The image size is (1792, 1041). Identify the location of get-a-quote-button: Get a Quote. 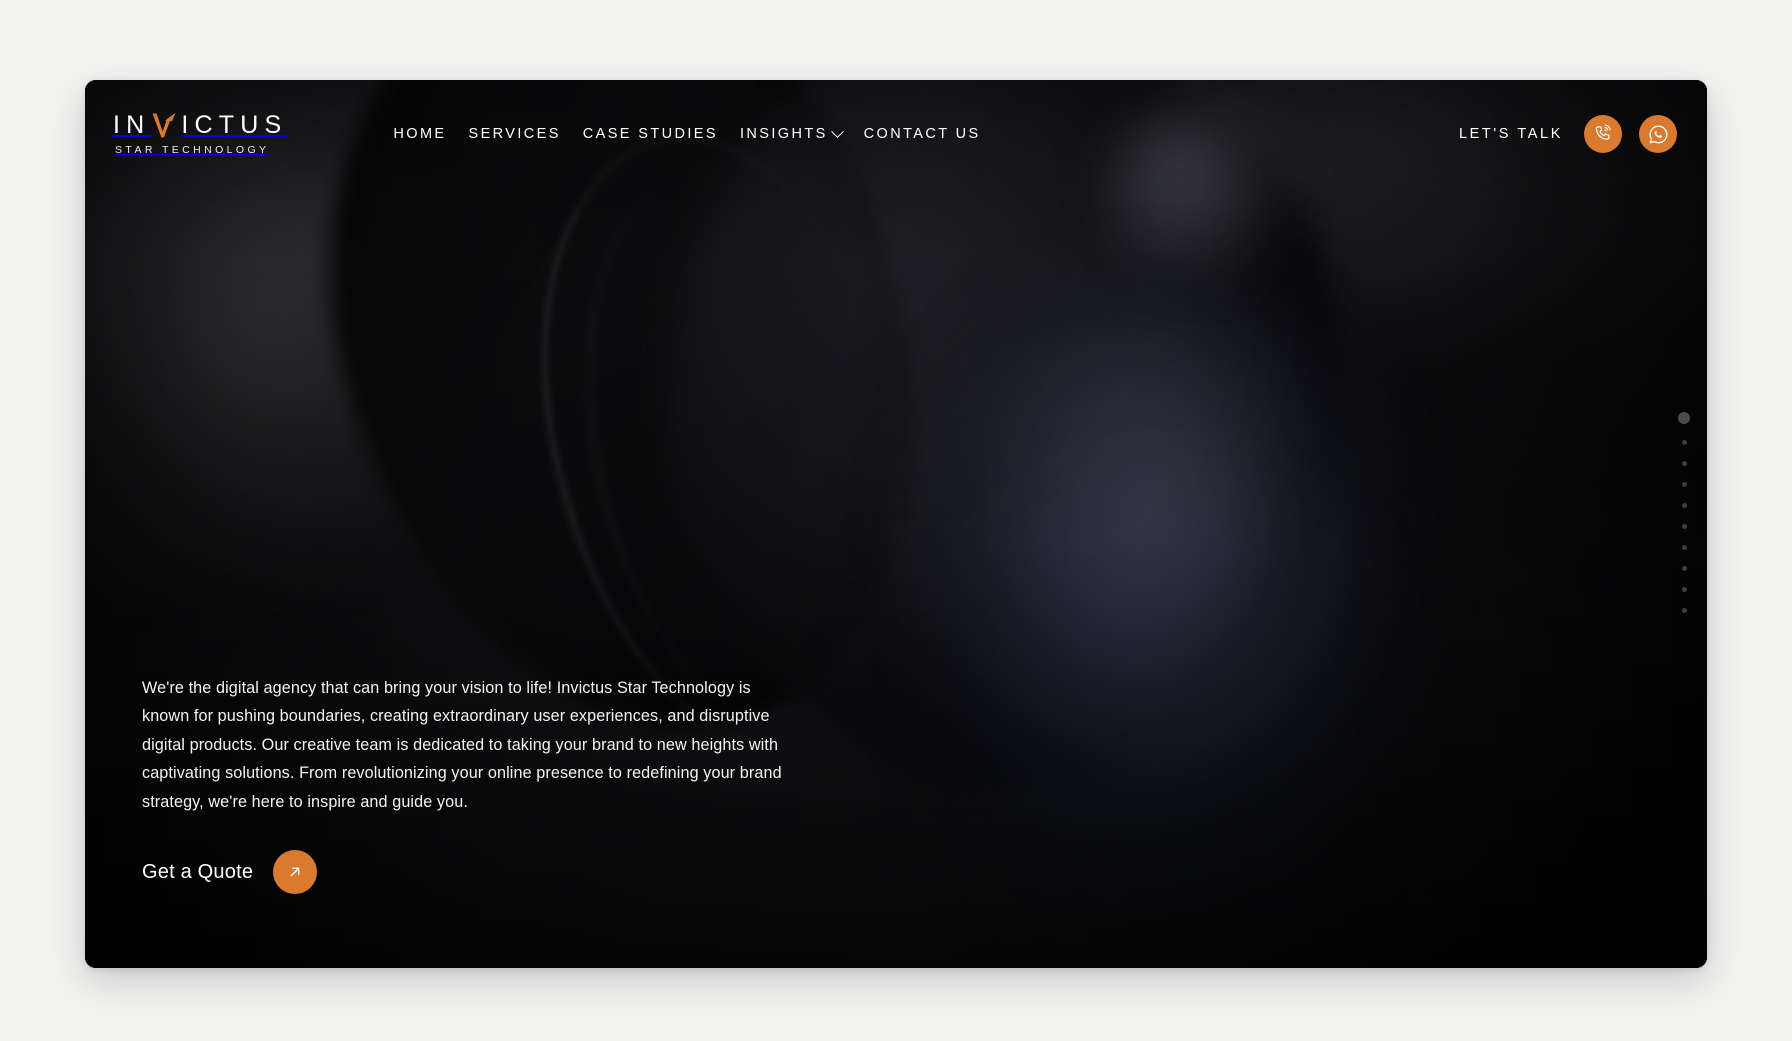
(230, 872).